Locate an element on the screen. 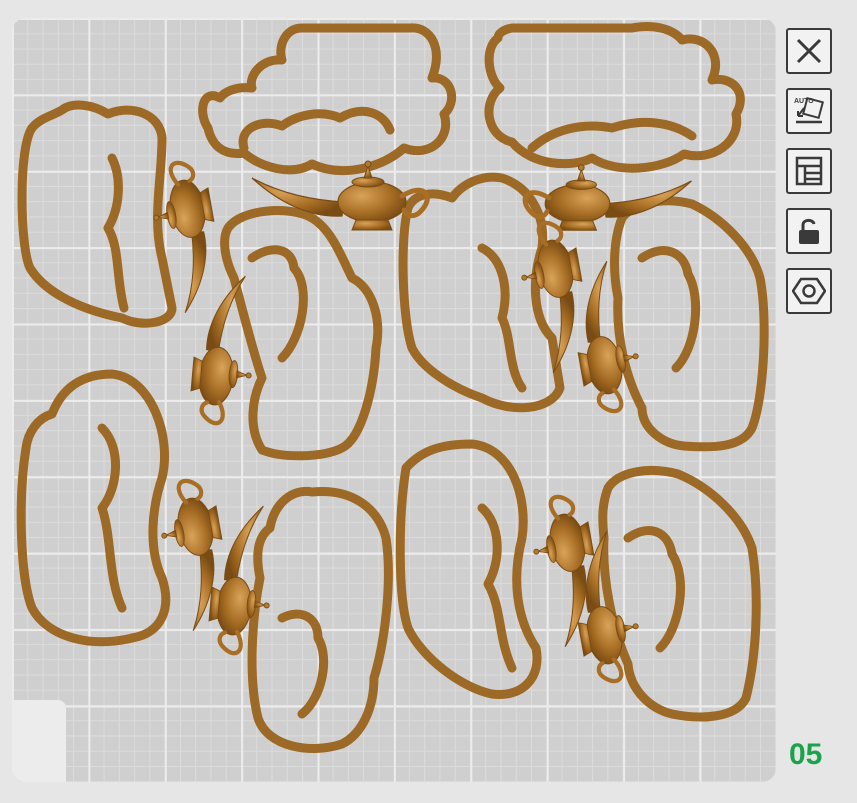 The image size is (857, 803). plate-number: 05 is located at coordinates (806, 754).